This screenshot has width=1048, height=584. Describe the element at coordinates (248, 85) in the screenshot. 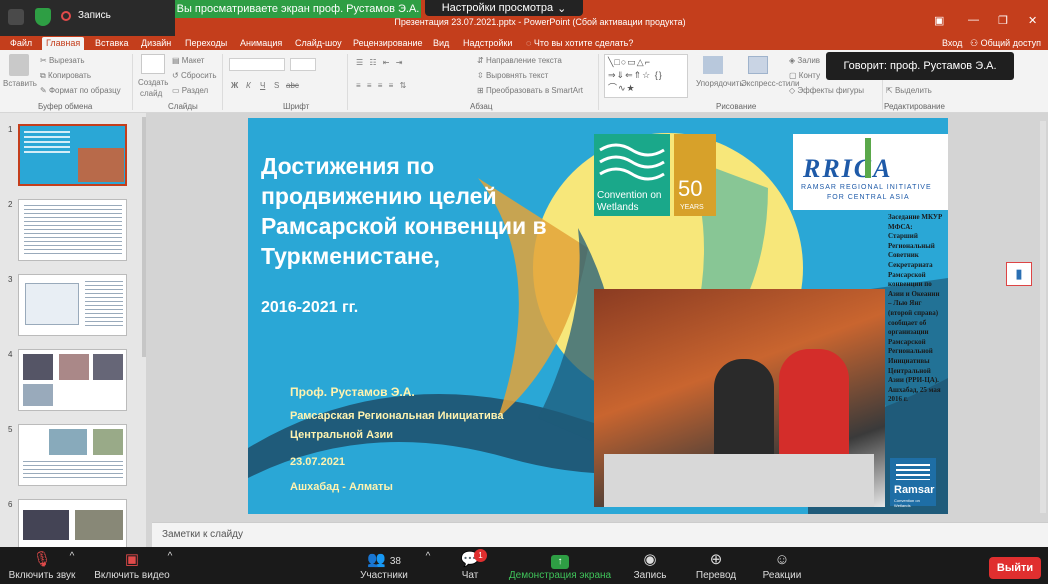

I see `italic-button: К` at that location.